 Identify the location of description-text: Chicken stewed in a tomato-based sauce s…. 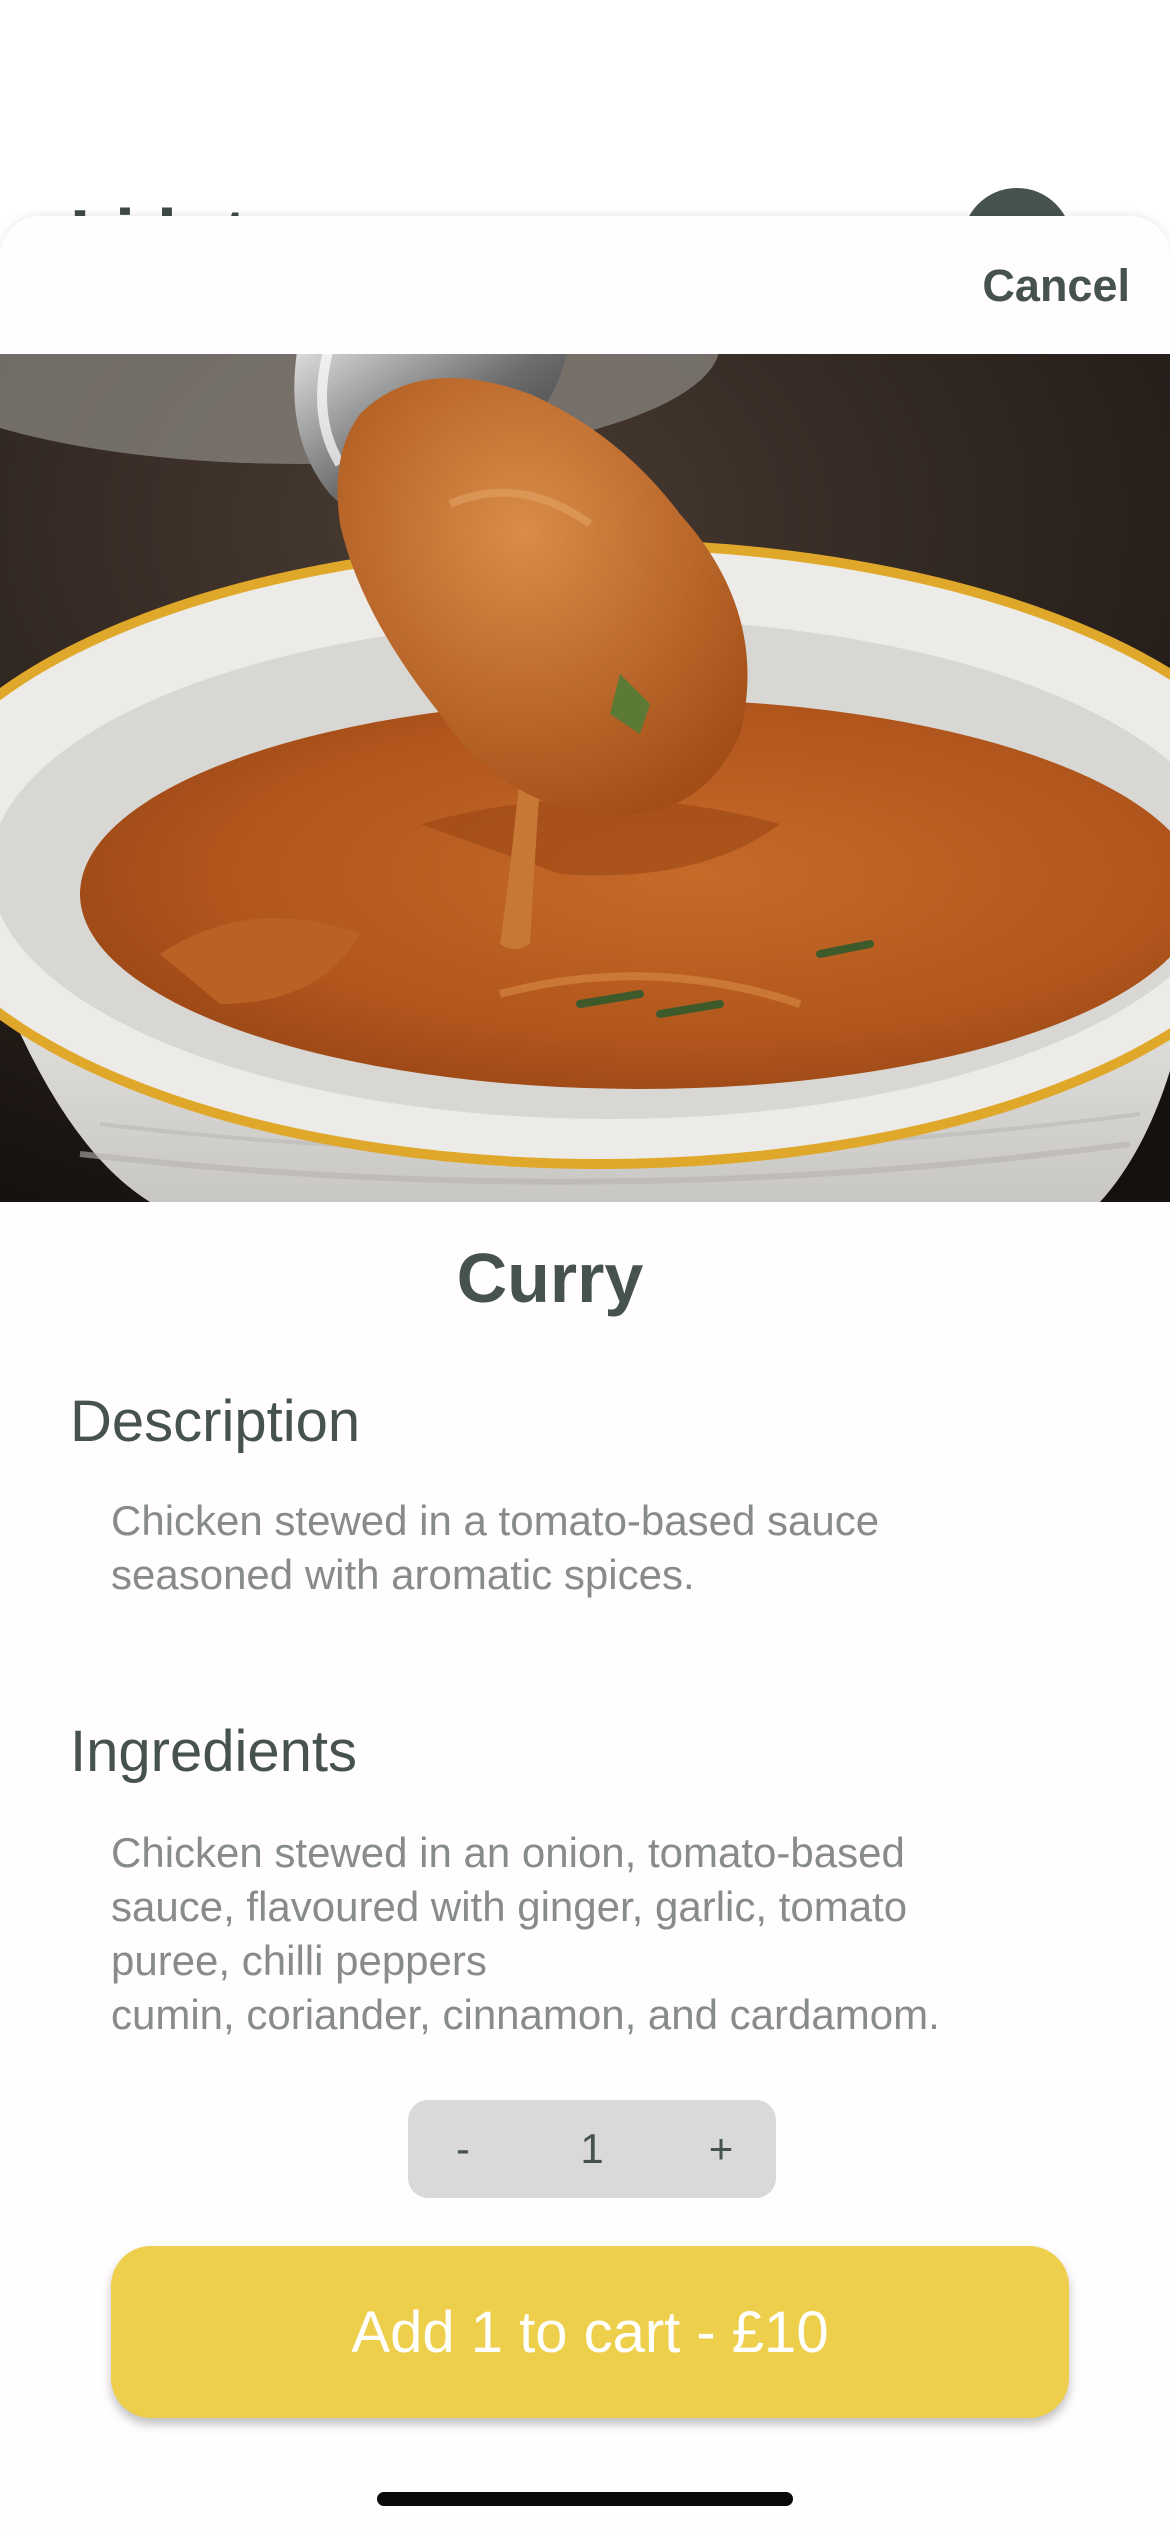
(495, 1547).